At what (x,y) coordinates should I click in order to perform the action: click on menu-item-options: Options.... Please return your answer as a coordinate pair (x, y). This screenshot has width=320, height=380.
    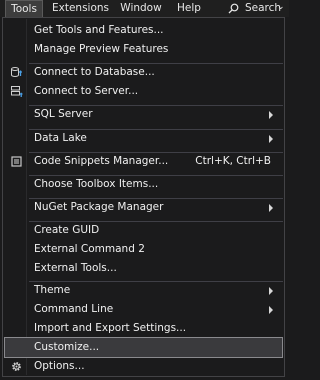
    Looking at the image, I should click on (143, 366).